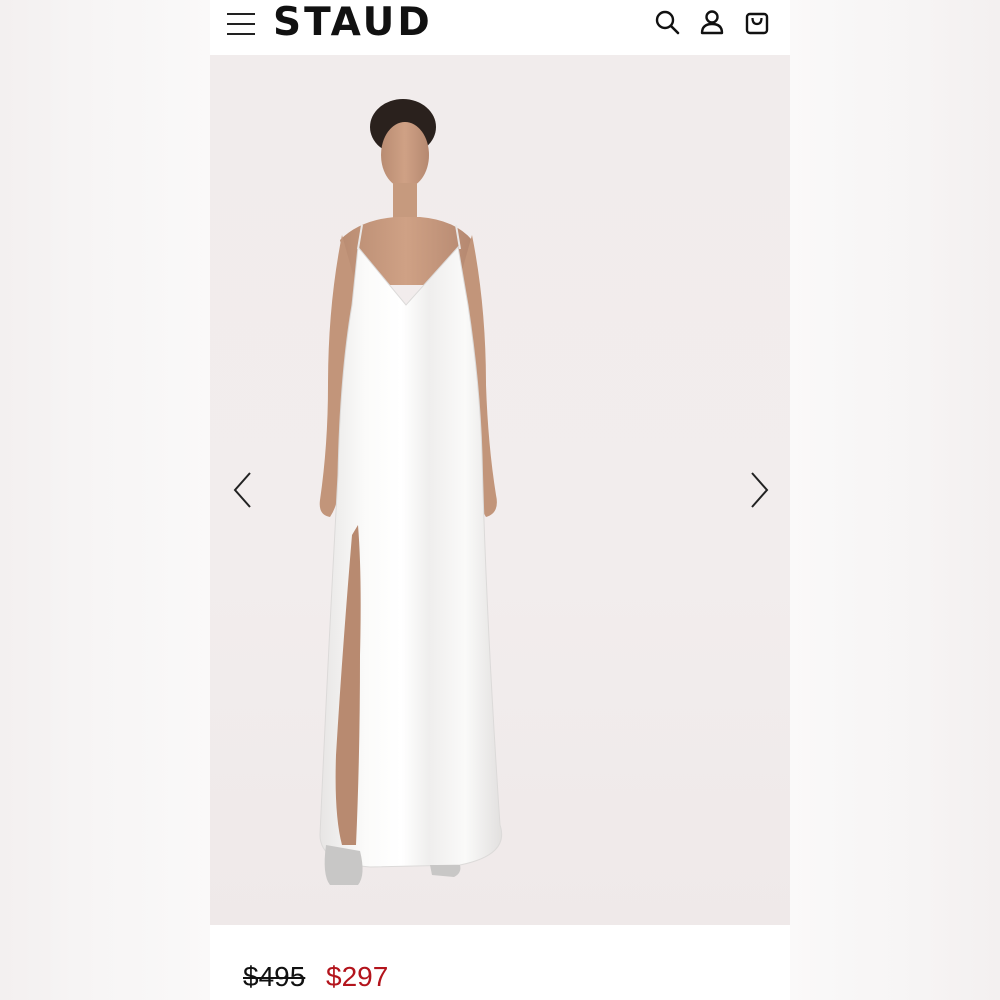 The height and width of the screenshot is (1000, 1000). Describe the element at coordinates (274, 976) in the screenshot. I see `original-price: $495` at that location.